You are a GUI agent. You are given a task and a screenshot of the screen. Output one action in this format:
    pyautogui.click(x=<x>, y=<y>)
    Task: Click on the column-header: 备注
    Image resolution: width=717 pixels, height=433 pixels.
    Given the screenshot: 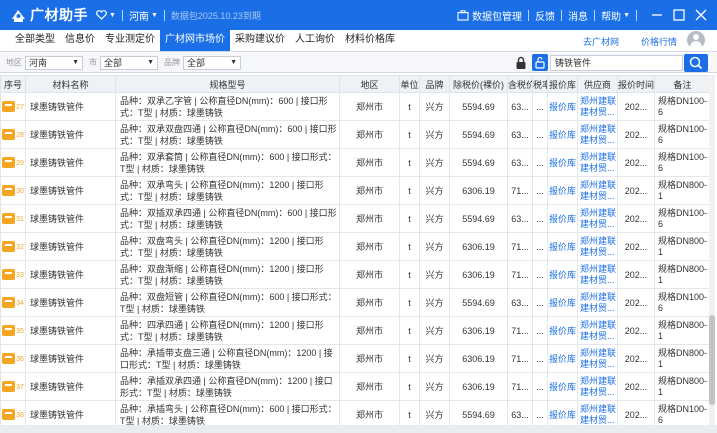 What is the action you would take?
    pyautogui.click(x=682, y=84)
    